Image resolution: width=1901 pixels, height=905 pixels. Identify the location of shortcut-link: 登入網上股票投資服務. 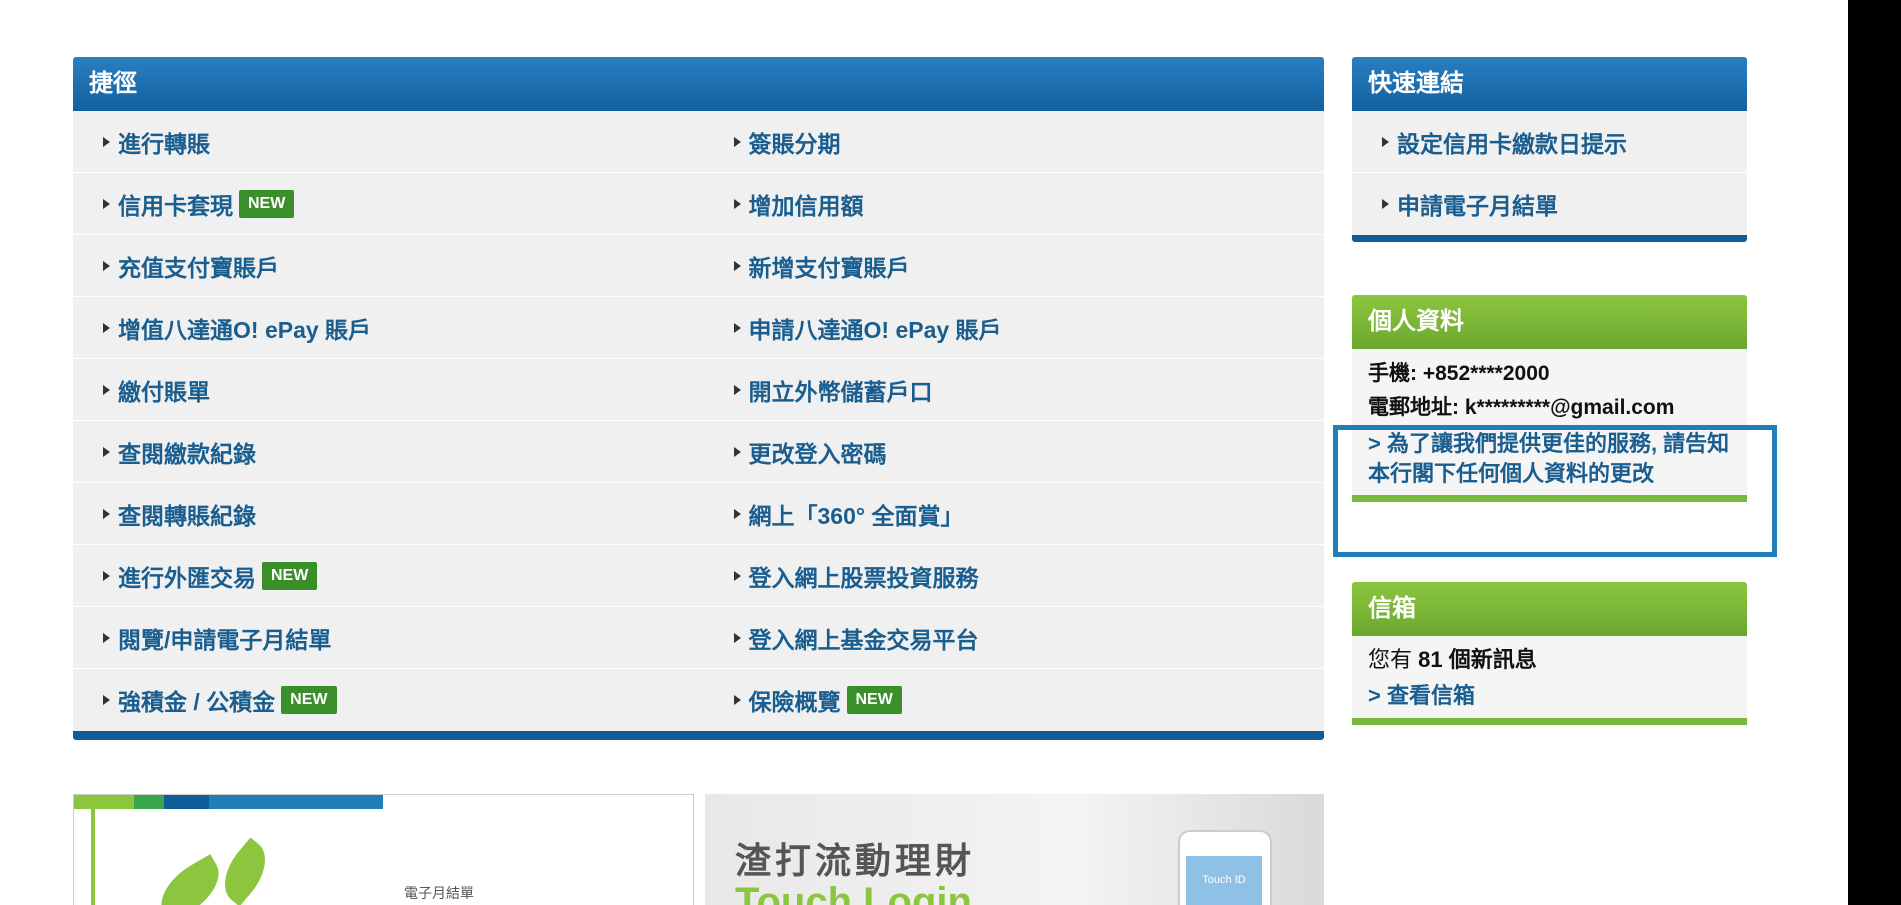
(1012, 575).